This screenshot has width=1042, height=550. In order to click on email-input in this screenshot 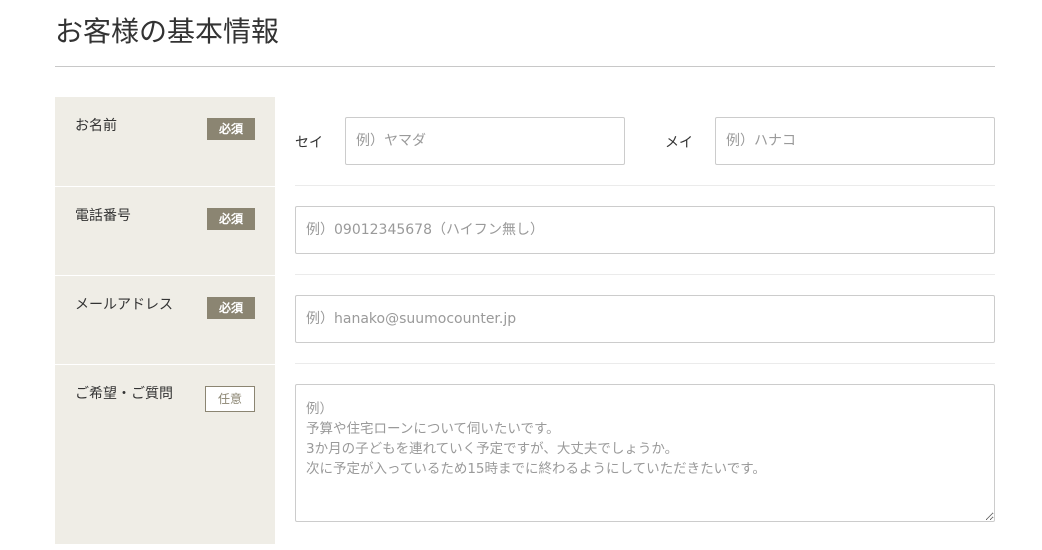, I will do `click(645, 319)`.